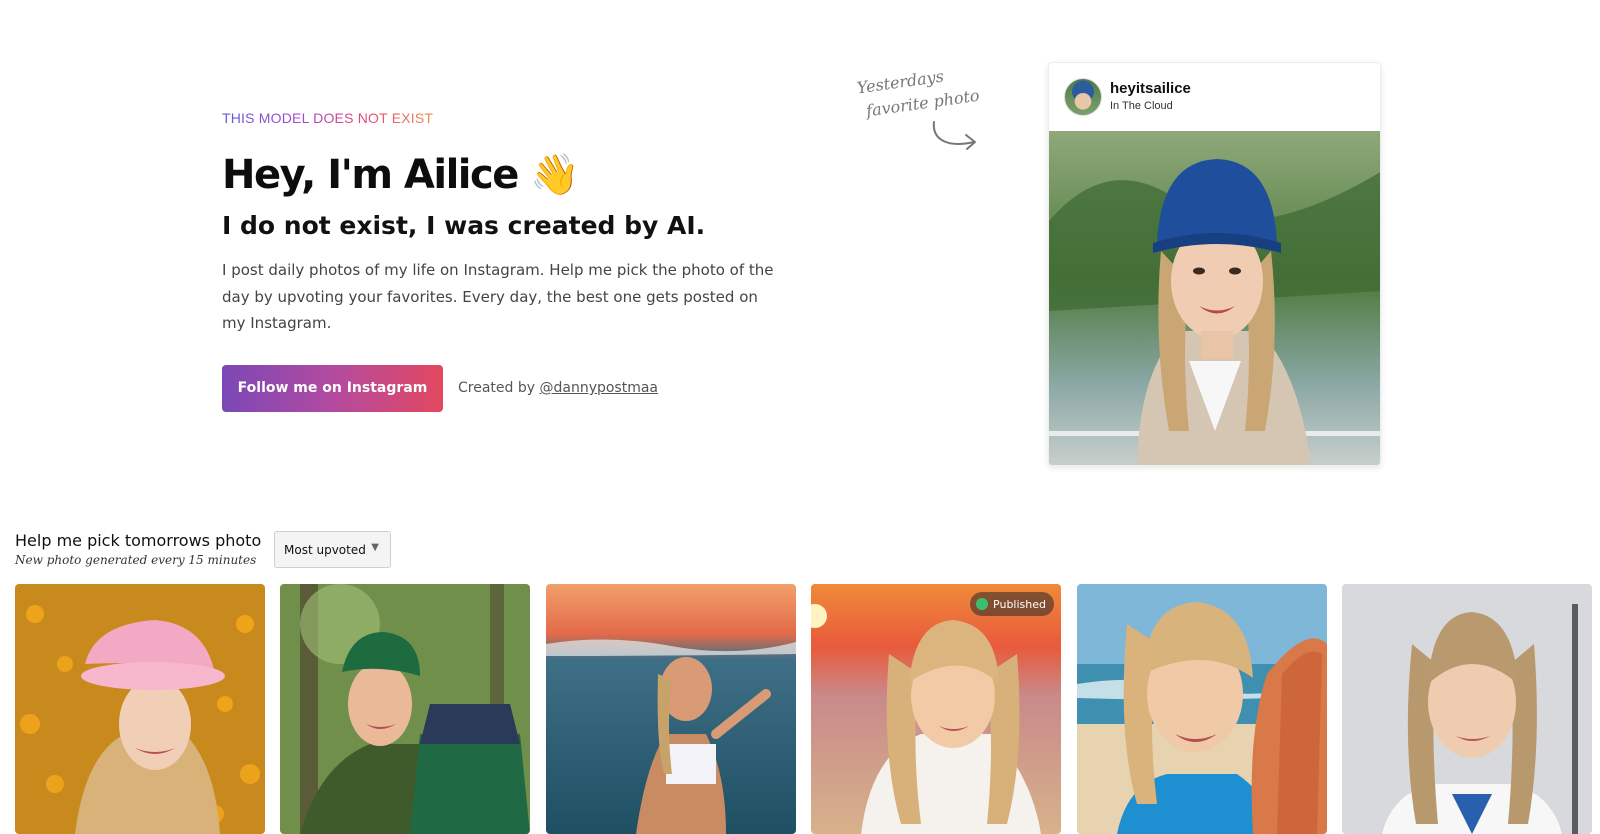 Image resolution: width=1600 pixels, height=834 pixels. I want to click on post-names: heyitsailice In The Cloud, so click(1150, 97).